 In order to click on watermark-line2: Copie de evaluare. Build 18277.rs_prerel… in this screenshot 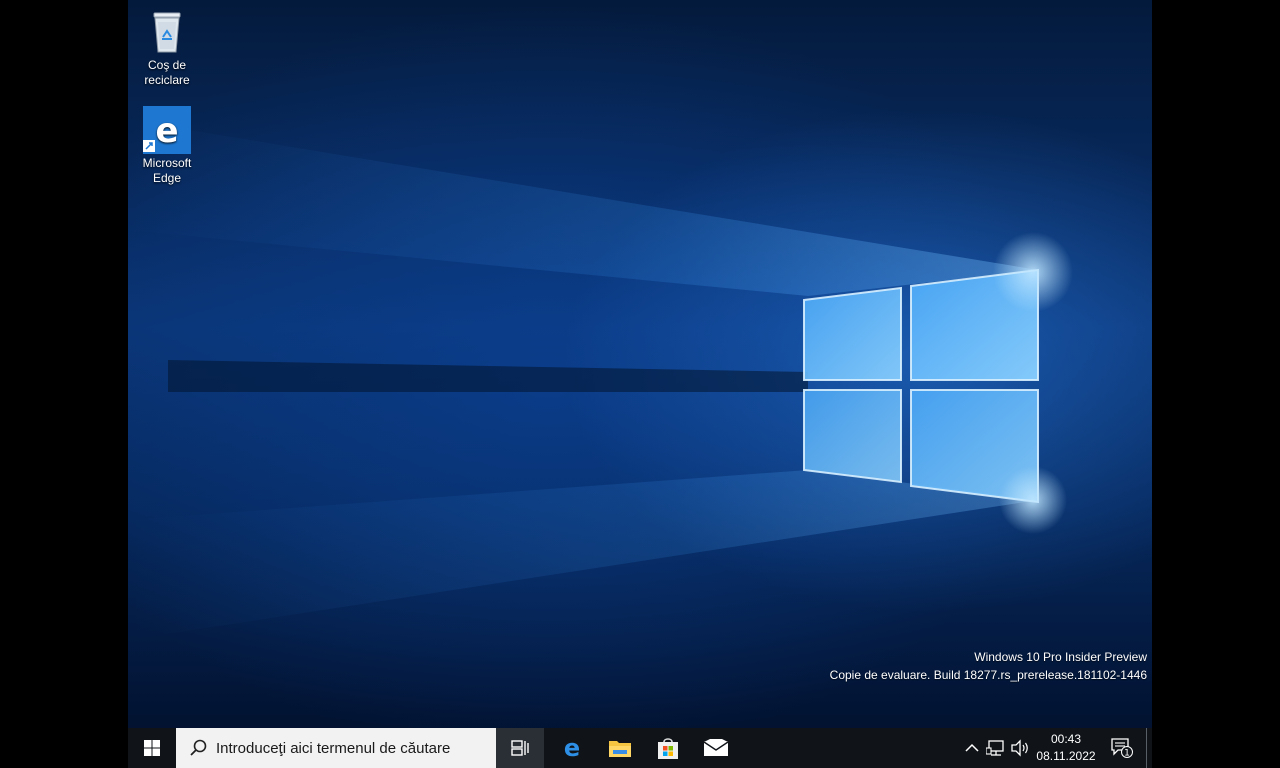, I will do `click(988, 675)`.